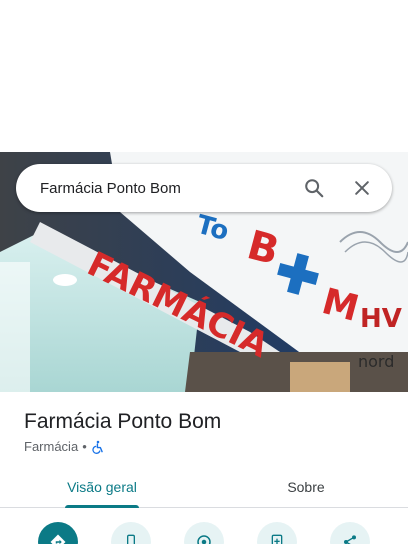  Describe the element at coordinates (51, 446) in the screenshot. I see `place-category: Farmácia` at that location.